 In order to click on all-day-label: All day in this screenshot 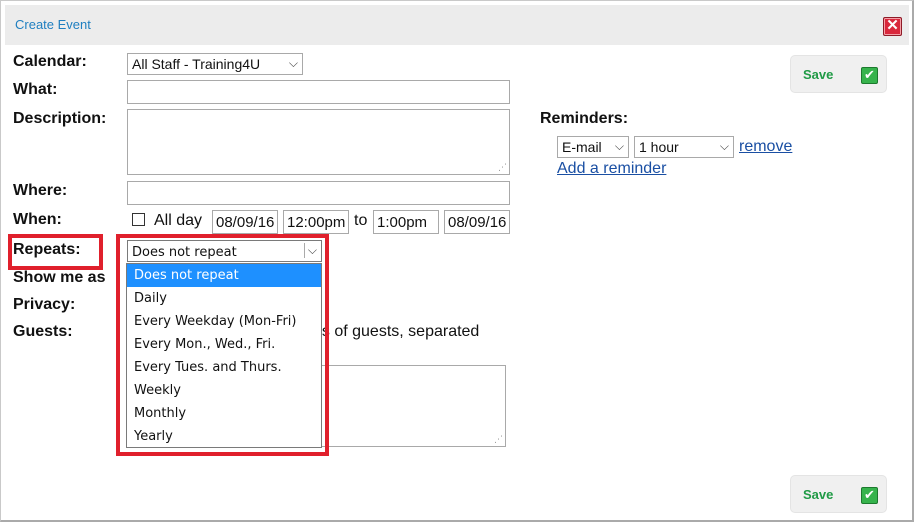, I will do `click(178, 220)`.